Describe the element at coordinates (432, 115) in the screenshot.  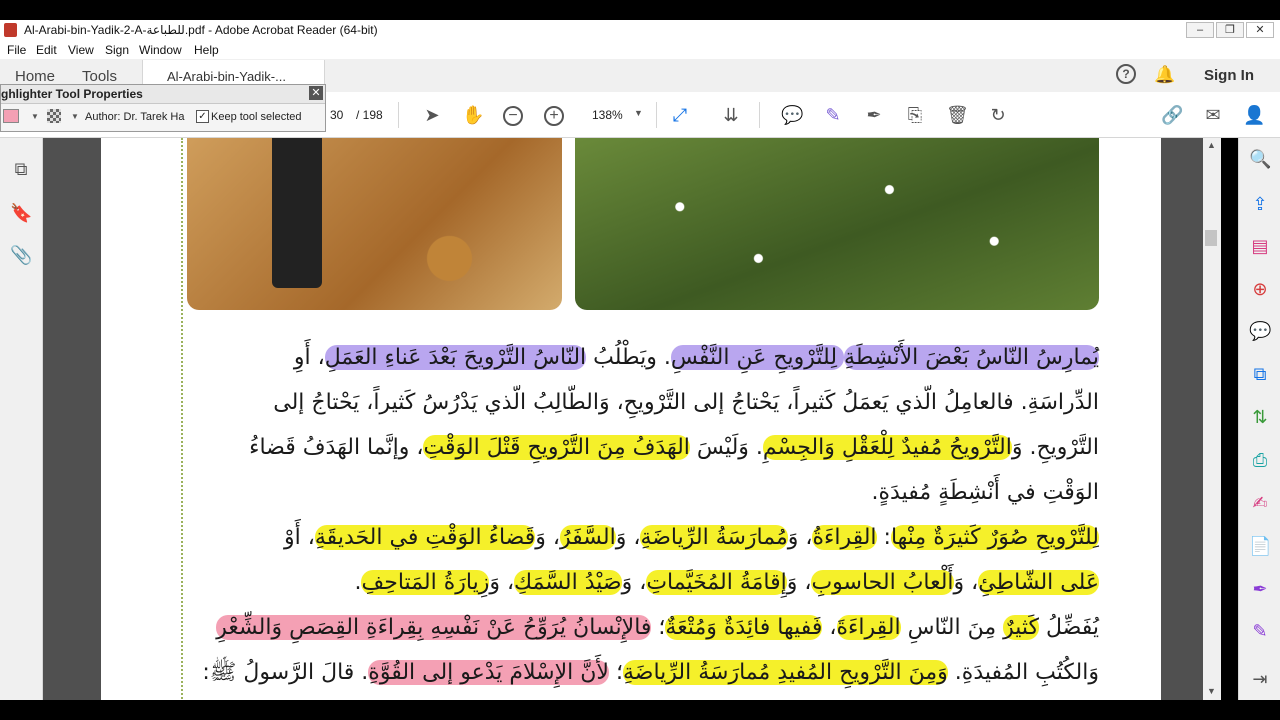
I see `select-pointer-icon: ➤` at that location.